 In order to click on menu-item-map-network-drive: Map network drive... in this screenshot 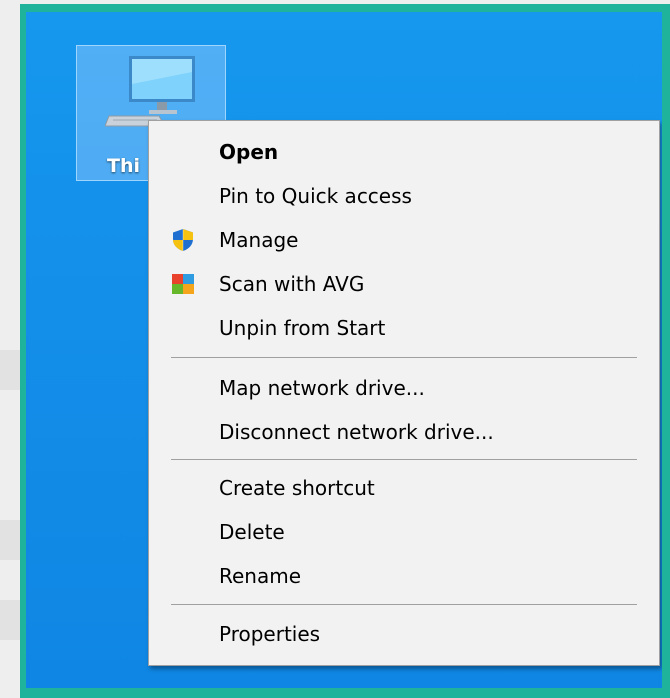, I will do `click(404, 388)`.